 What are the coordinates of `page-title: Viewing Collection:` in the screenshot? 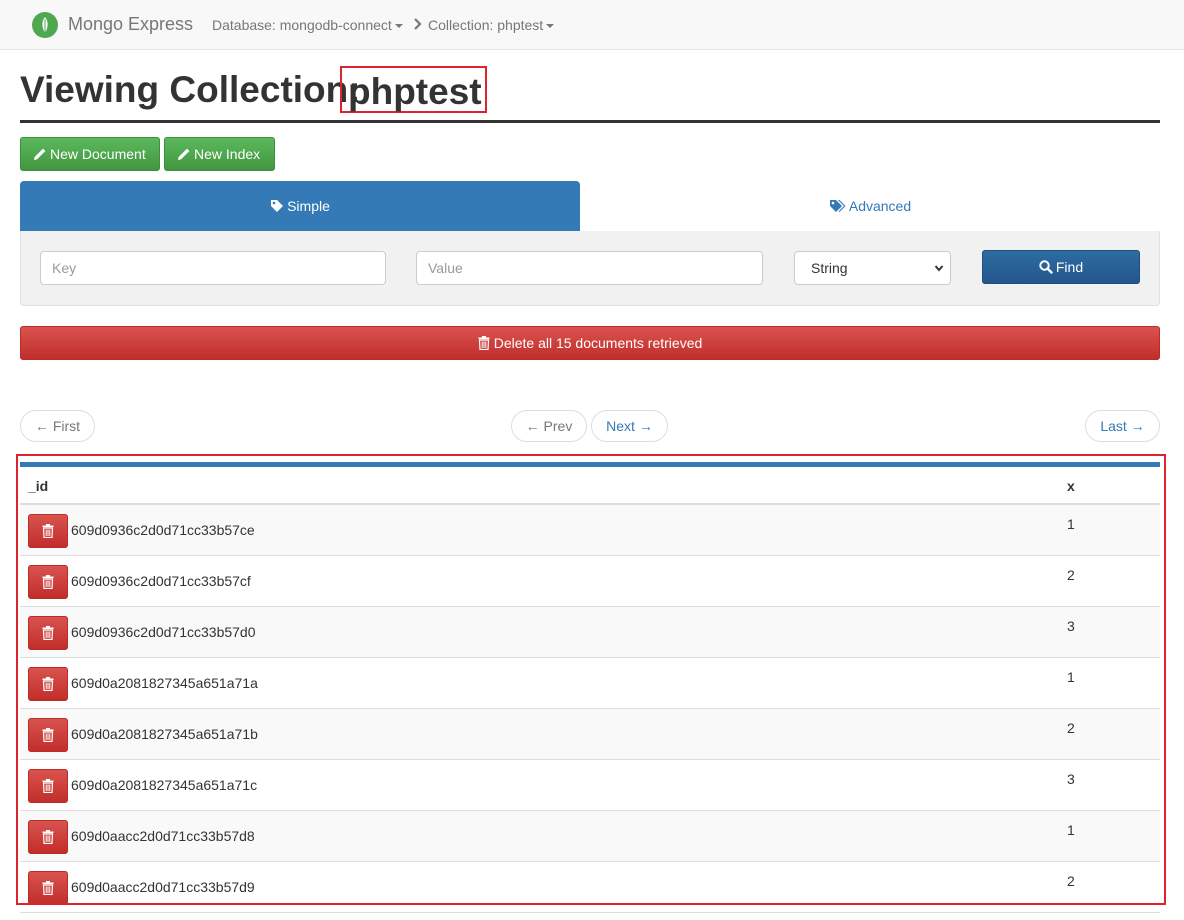 It's located at (190, 89).